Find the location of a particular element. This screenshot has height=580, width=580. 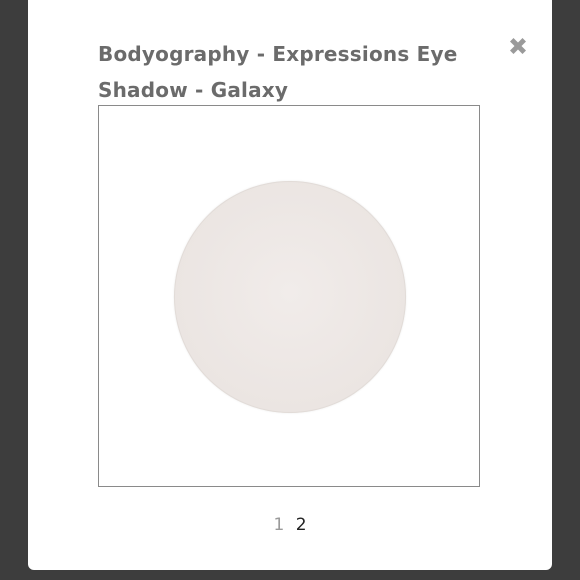

close-button is located at coordinates (518, 46).